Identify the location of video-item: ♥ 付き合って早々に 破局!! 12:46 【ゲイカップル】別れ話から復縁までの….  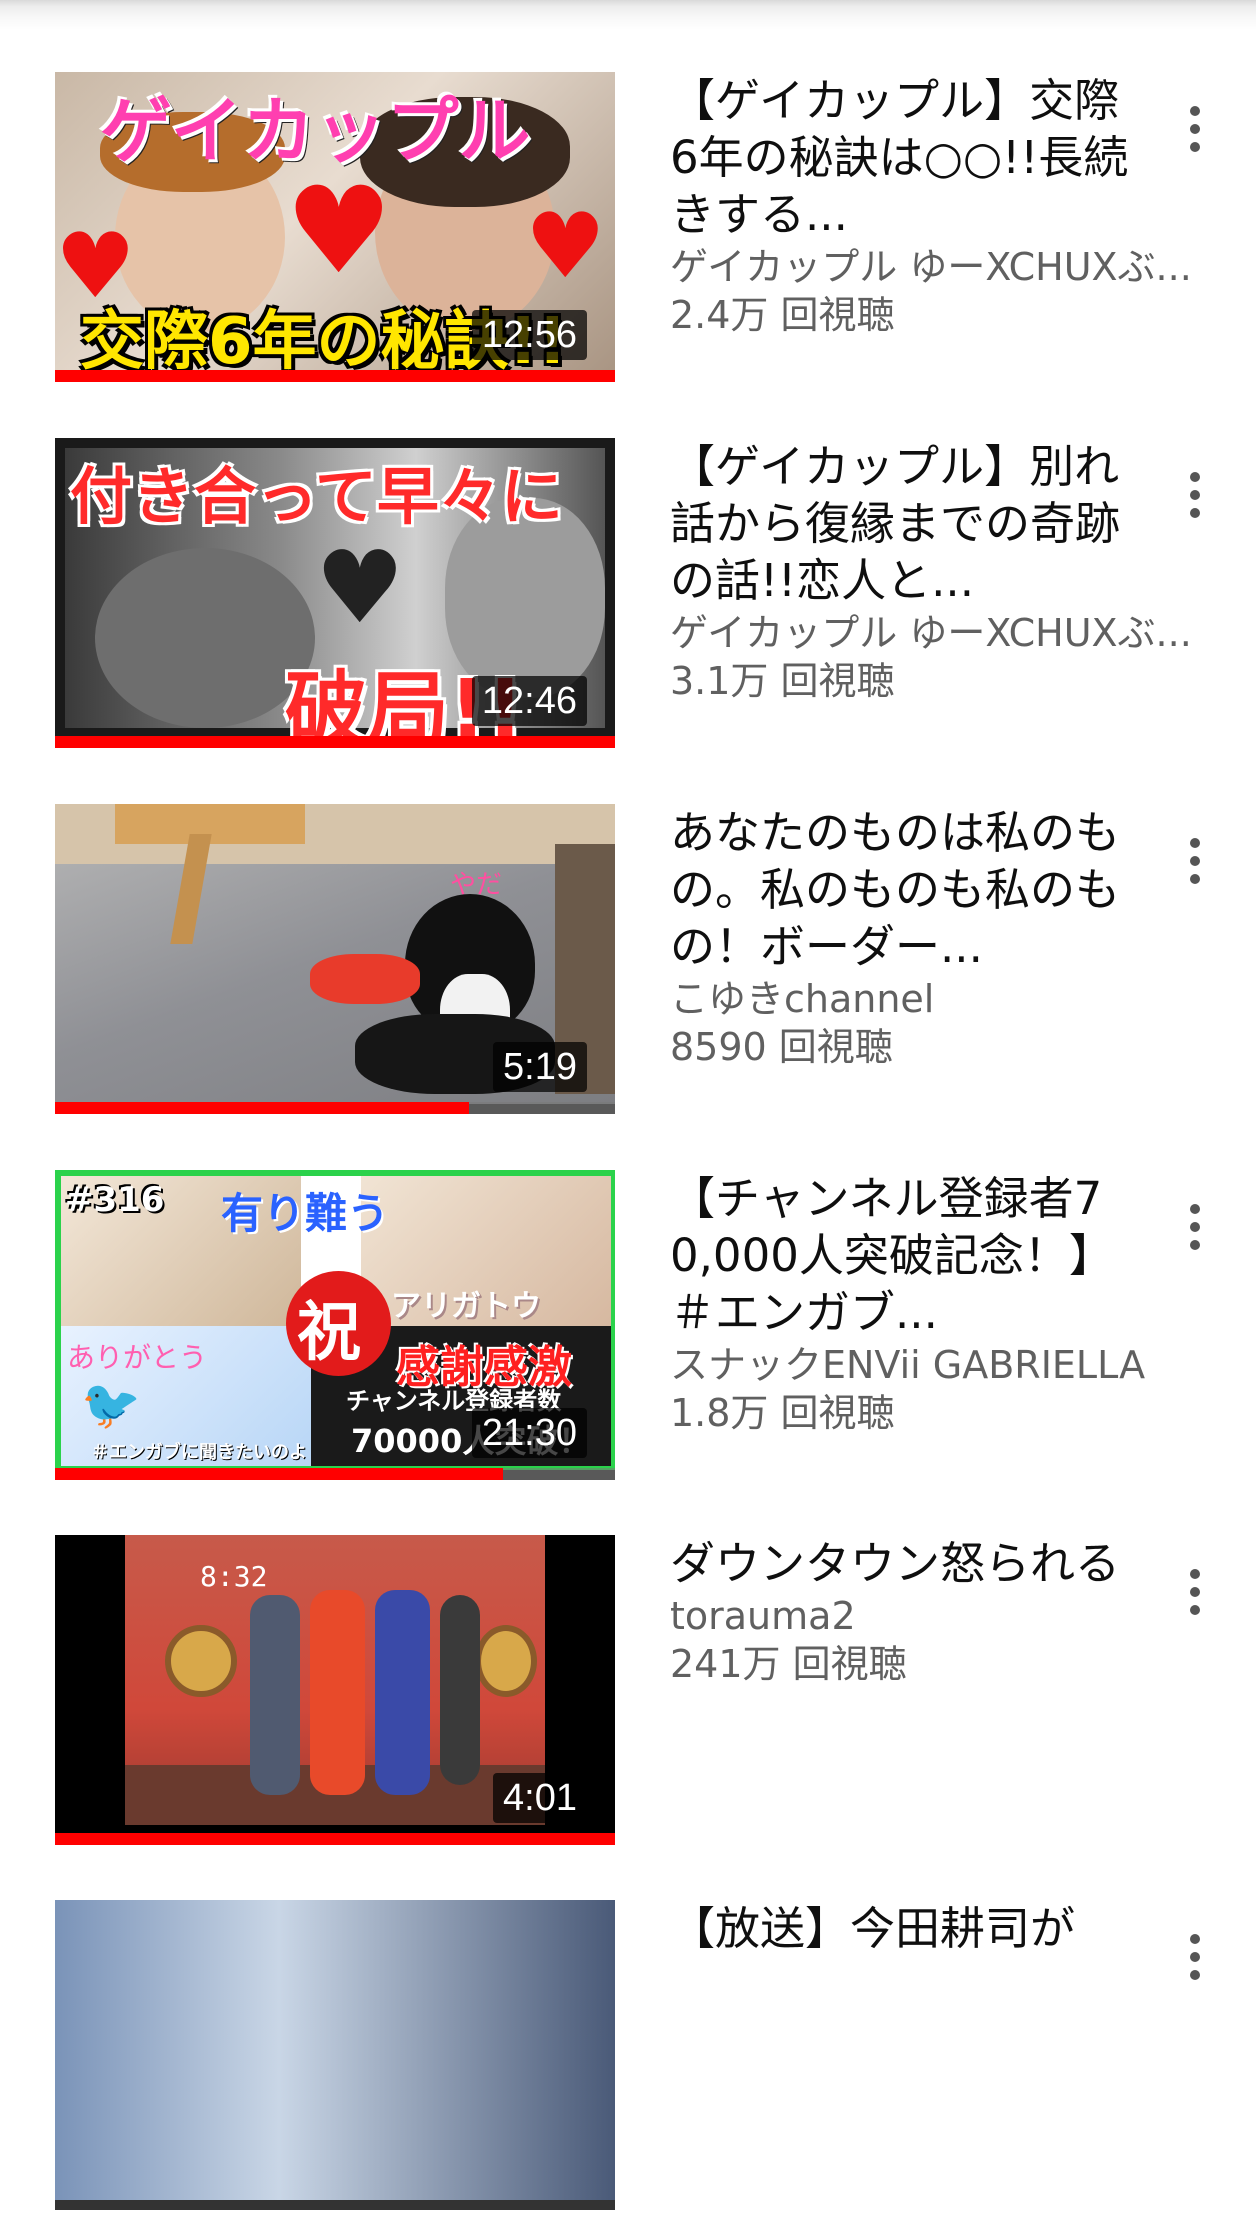
(628, 598).